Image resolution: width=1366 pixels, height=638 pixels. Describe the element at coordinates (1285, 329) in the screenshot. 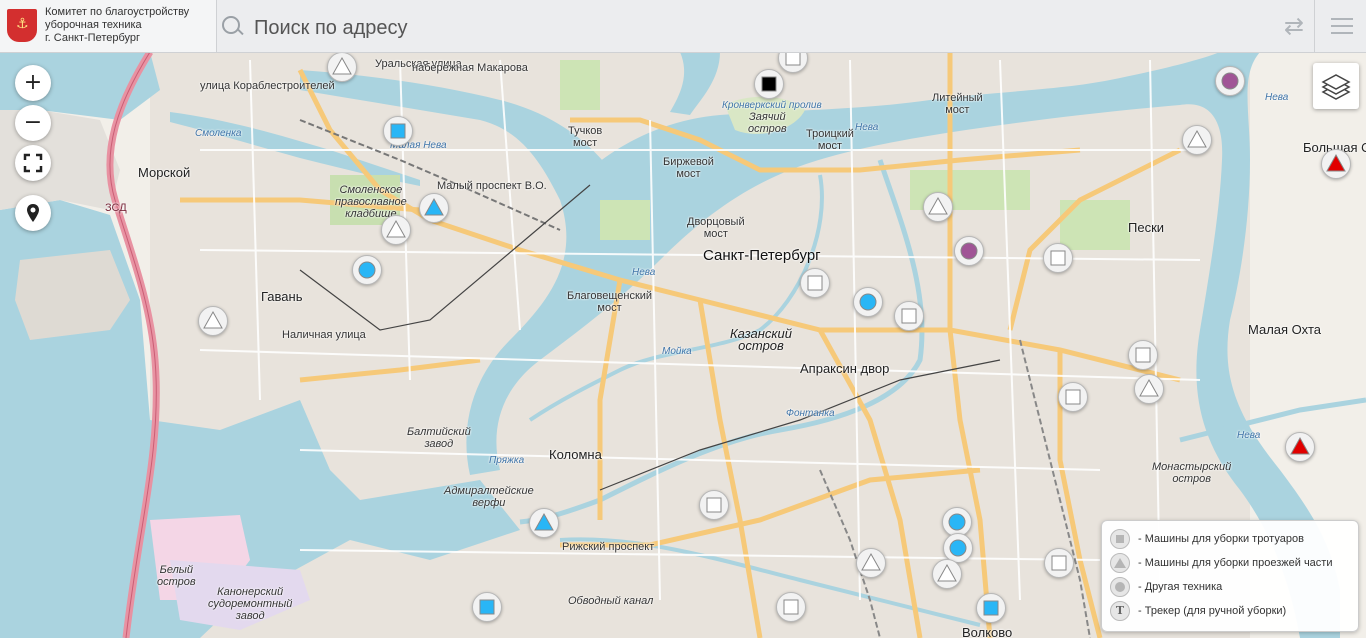

I see `label-malaya-okhta: Малая Охта` at that location.